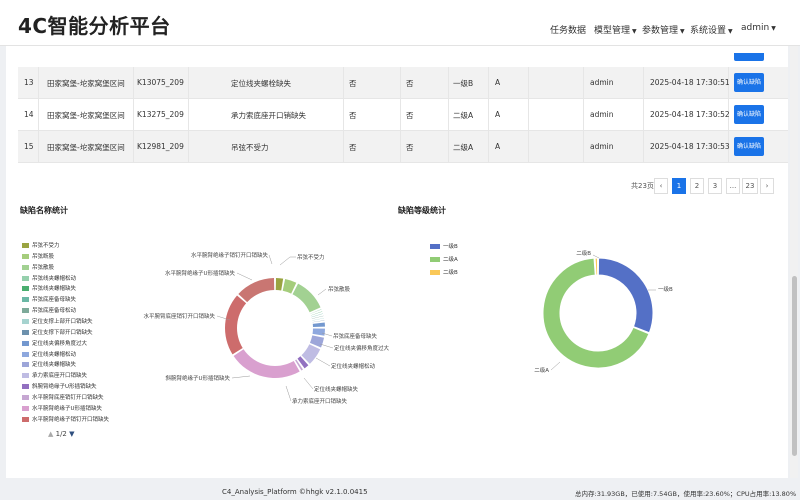  What do you see at coordinates (43, 256) in the screenshot?
I see `legend-label: 吊弦断股` at bounding box center [43, 256].